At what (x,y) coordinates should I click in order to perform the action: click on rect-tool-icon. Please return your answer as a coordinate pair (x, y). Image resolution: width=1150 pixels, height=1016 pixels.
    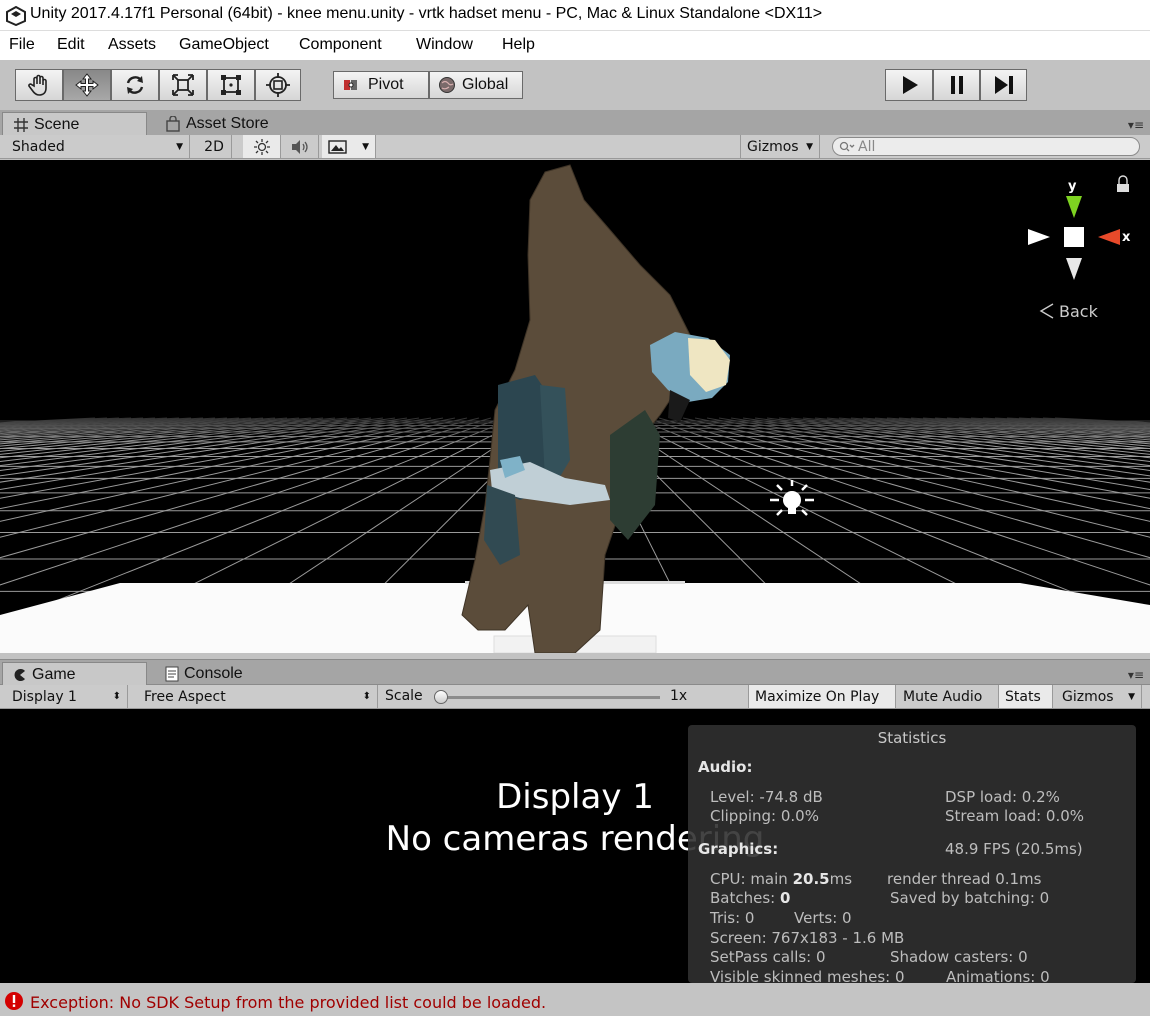
    Looking at the image, I should click on (231, 85).